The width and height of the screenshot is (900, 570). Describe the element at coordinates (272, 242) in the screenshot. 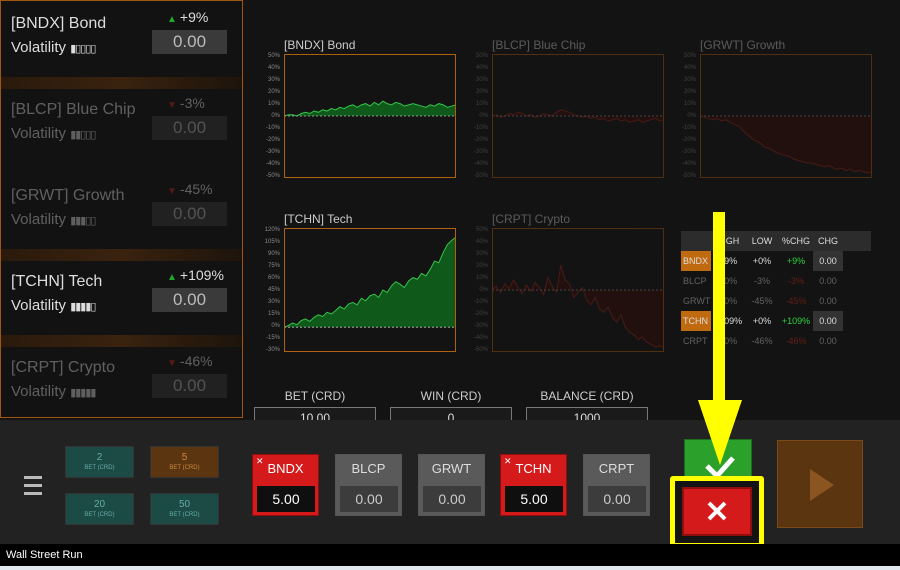

I see `y-tick-label: 105%` at that location.